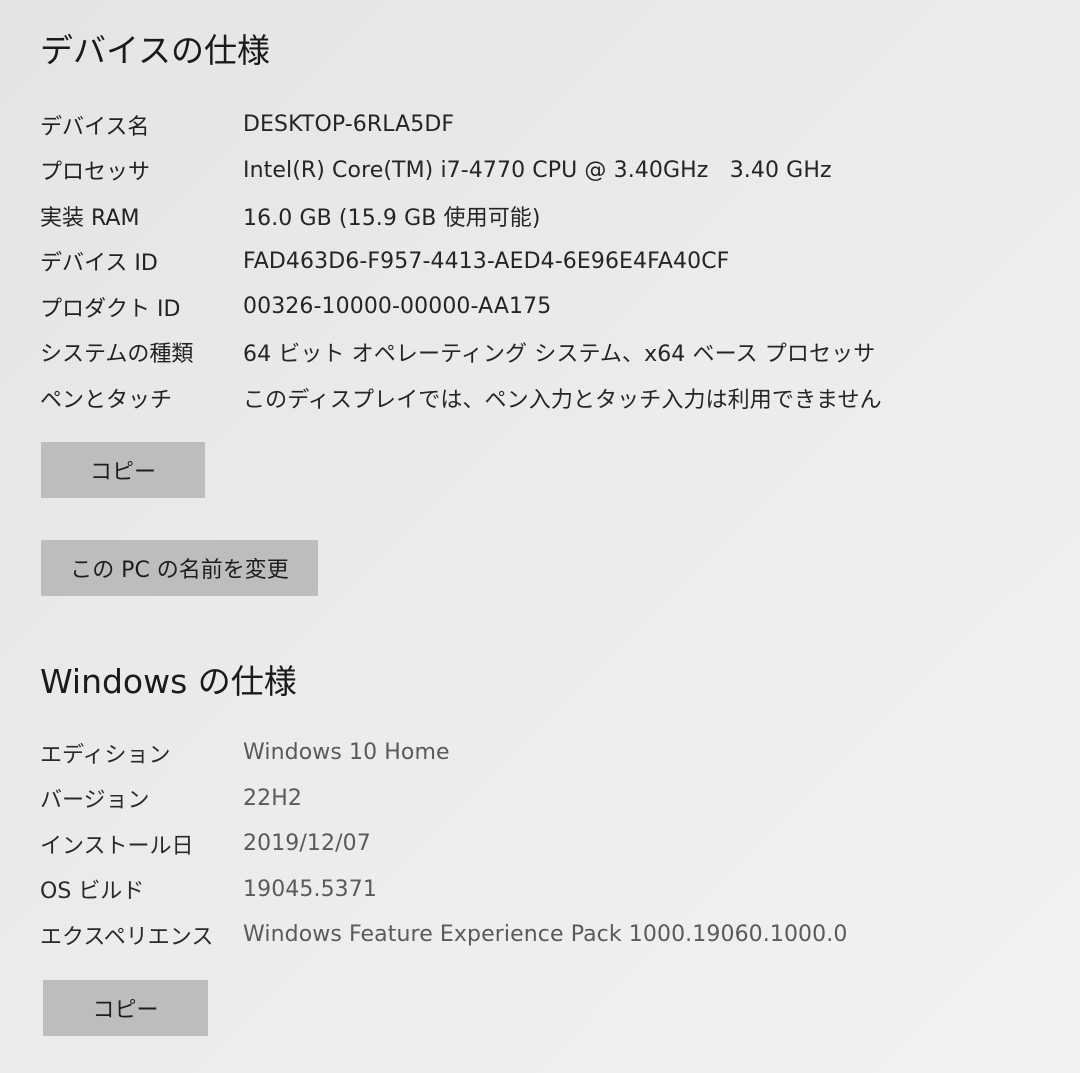 The image size is (1080, 1073). Describe the element at coordinates (550, 799) in the screenshot. I see `spec-row-version: バージョン 22H2` at that location.